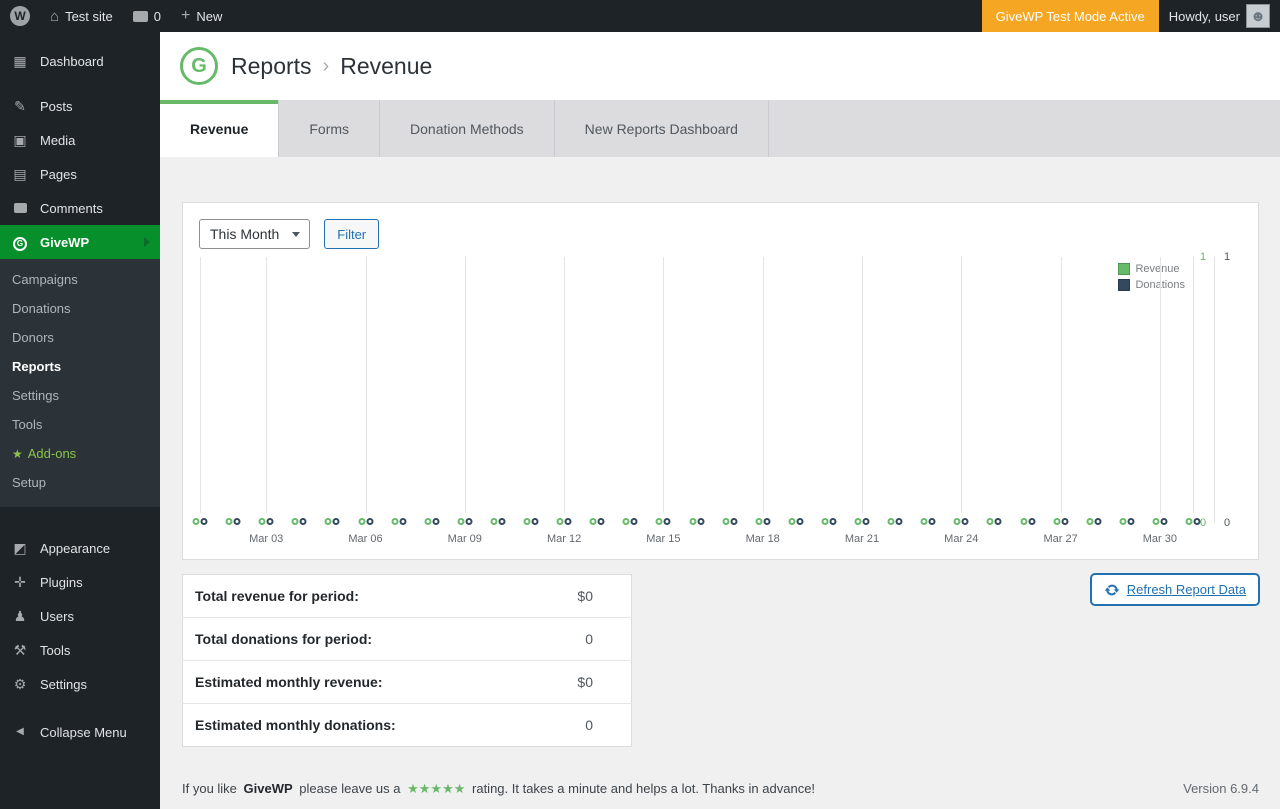  What do you see at coordinates (436, 788) in the screenshot?
I see `five-stars-link: ★★★★★` at bounding box center [436, 788].